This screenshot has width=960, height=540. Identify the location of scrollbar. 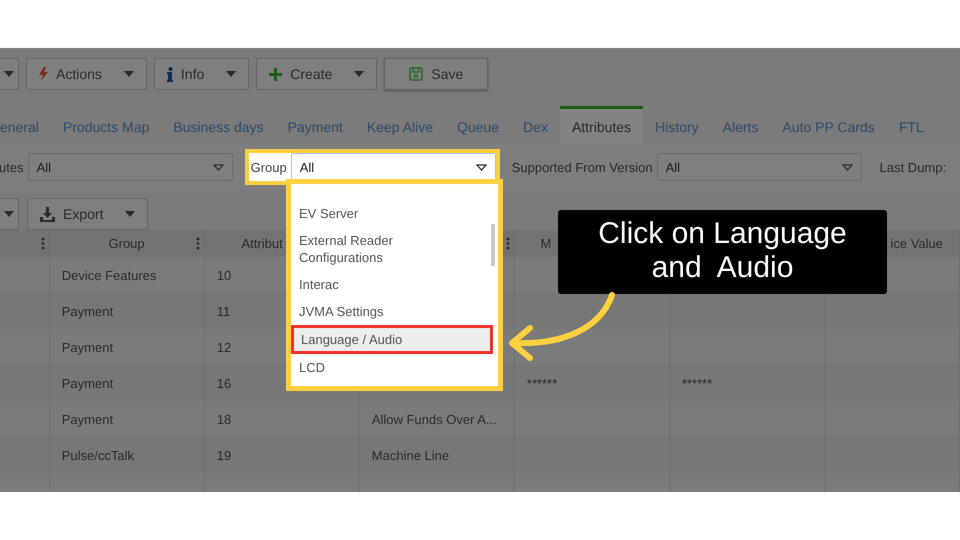
(493, 245).